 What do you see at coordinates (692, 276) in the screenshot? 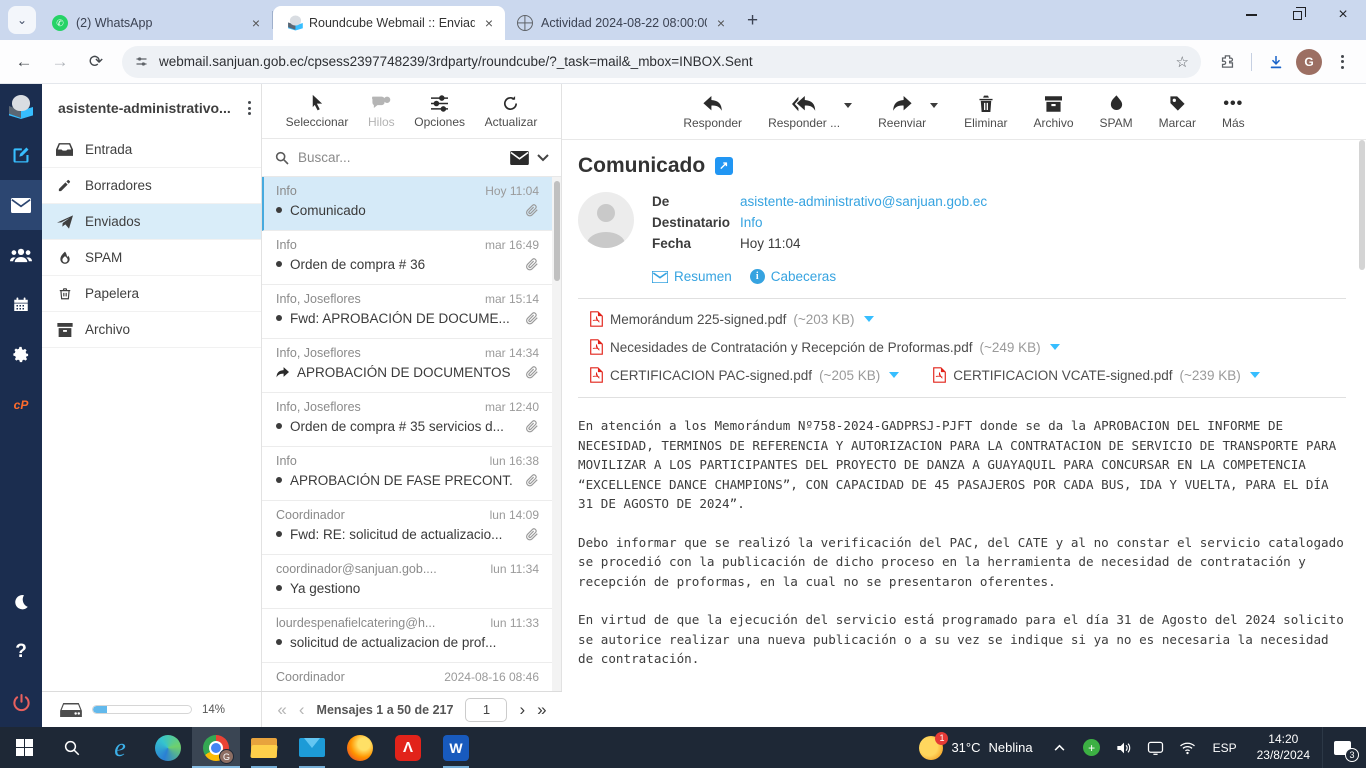
I see `summary-link: Resumen` at bounding box center [692, 276].